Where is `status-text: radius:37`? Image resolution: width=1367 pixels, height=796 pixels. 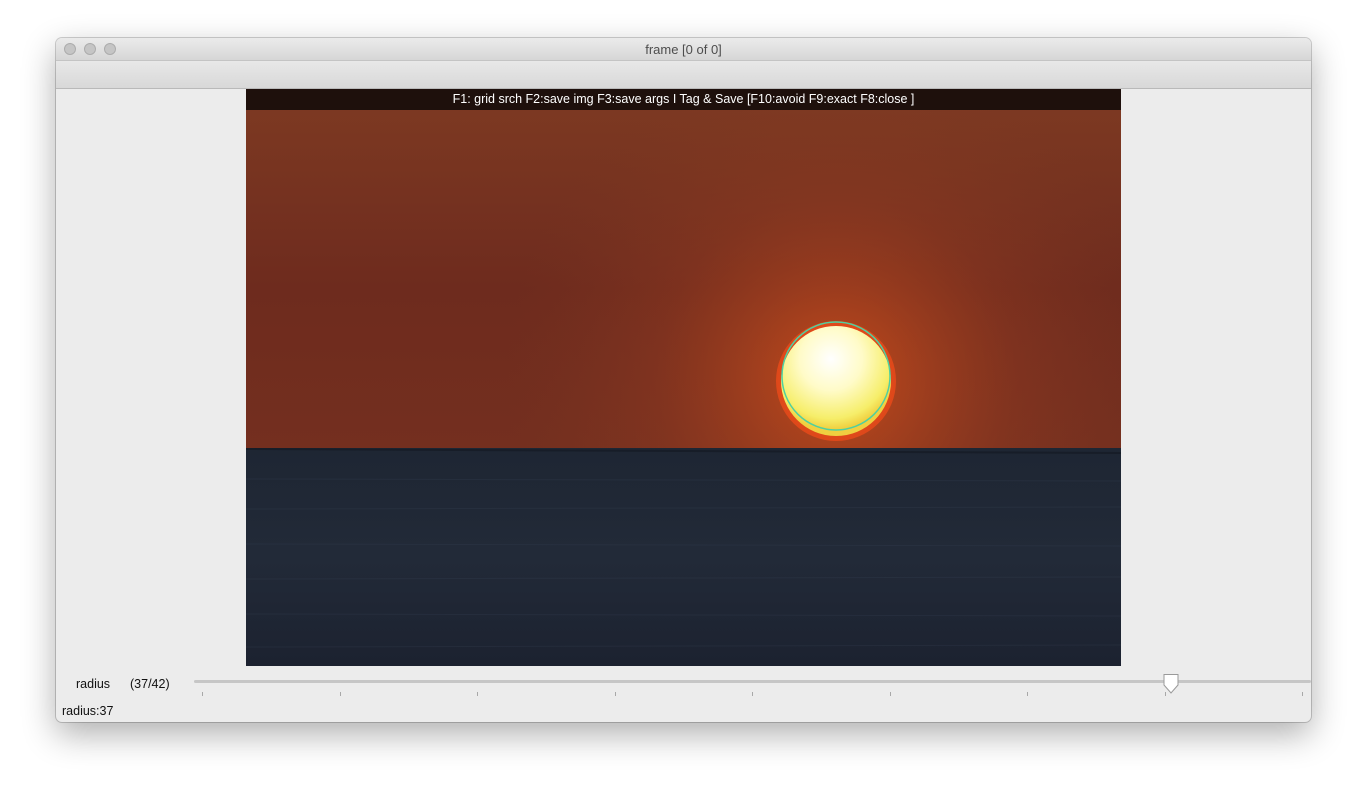
status-text: radius:37 is located at coordinates (88, 711).